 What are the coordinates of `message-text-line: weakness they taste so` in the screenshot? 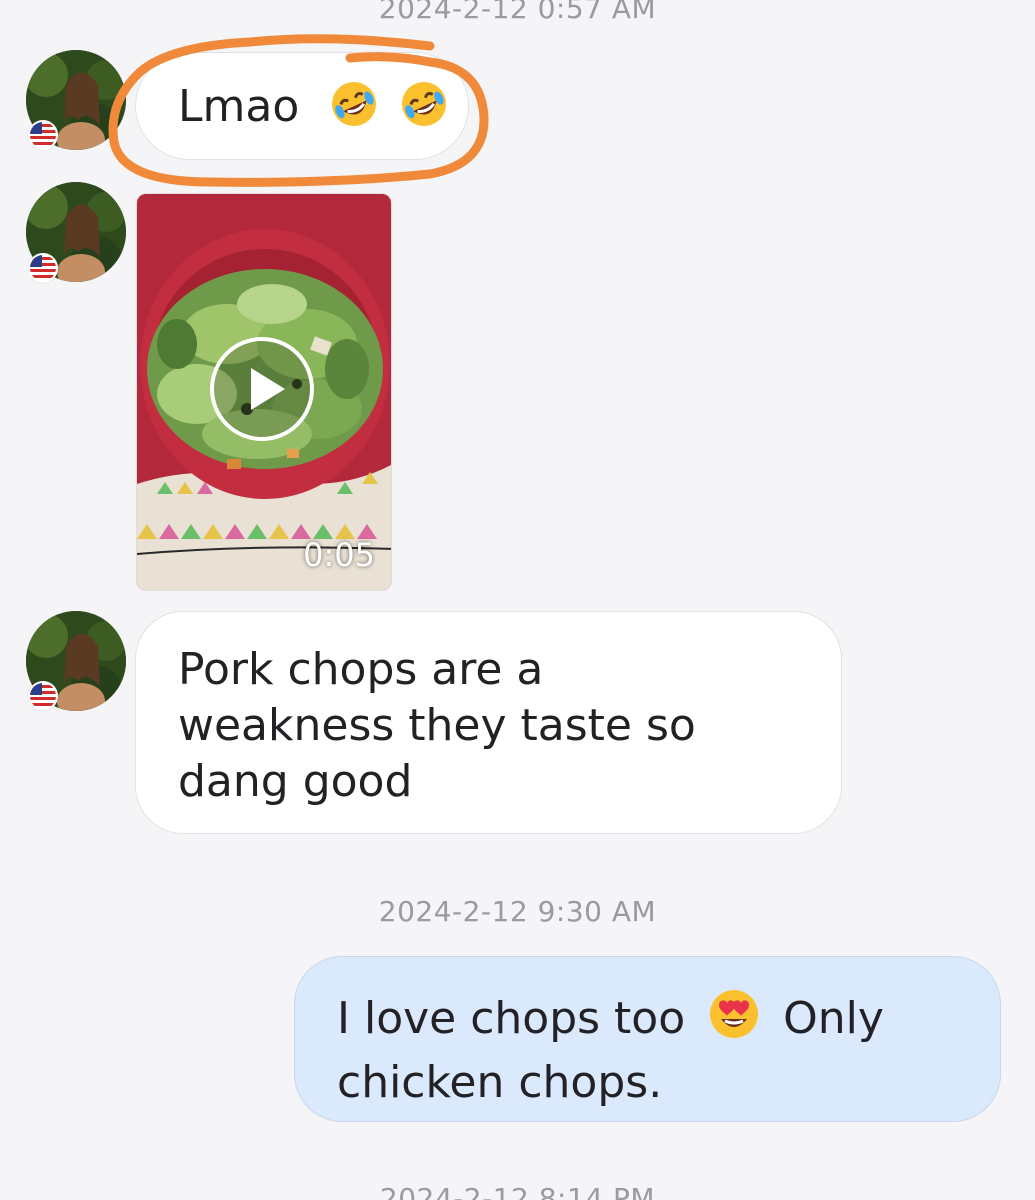 It's located at (437, 725).